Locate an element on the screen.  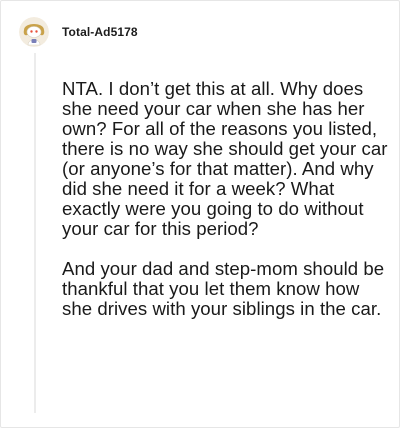
reddit-snoo-avatar-icon is located at coordinates (34, 32).